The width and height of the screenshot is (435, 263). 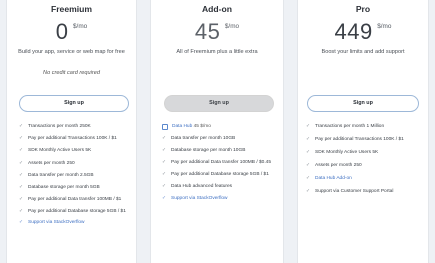 I want to click on list-item: ✓ Data transfer per month 2.5GB, so click(x=56, y=175).